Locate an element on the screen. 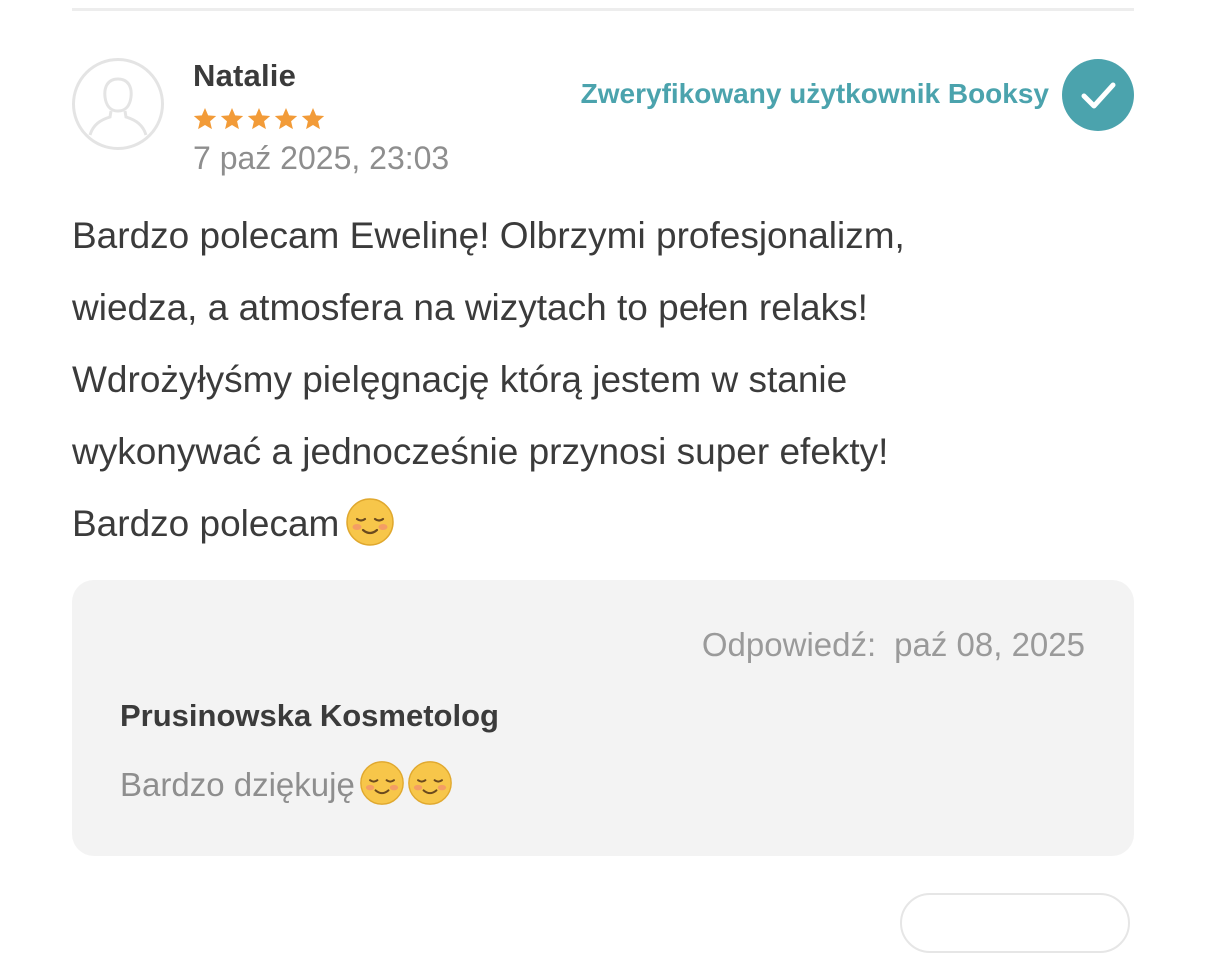  user-placeholder-icon is located at coordinates (118, 106).